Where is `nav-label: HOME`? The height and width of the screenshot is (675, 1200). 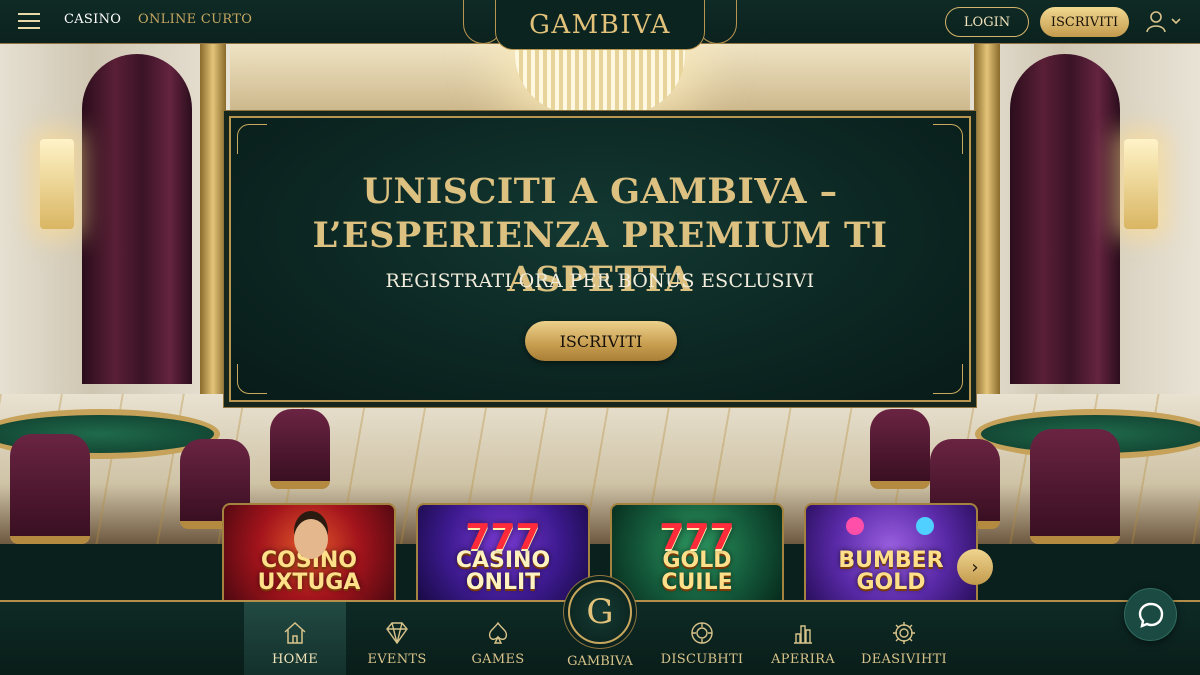
nav-label: HOME is located at coordinates (295, 659).